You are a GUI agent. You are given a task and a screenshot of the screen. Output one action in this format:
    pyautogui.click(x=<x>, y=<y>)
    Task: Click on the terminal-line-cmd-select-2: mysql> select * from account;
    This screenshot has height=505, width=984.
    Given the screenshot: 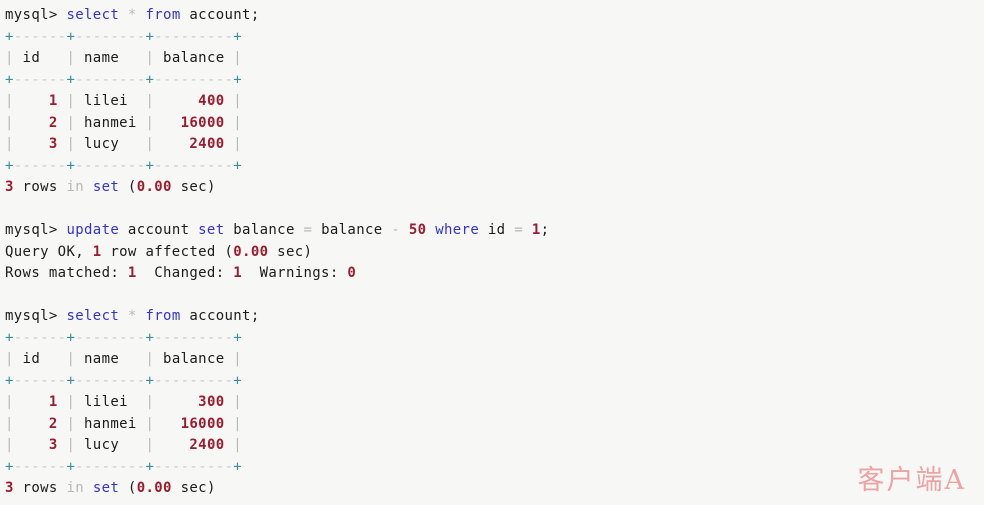 What is the action you would take?
    pyautogui.click(x=494, y=317)
    